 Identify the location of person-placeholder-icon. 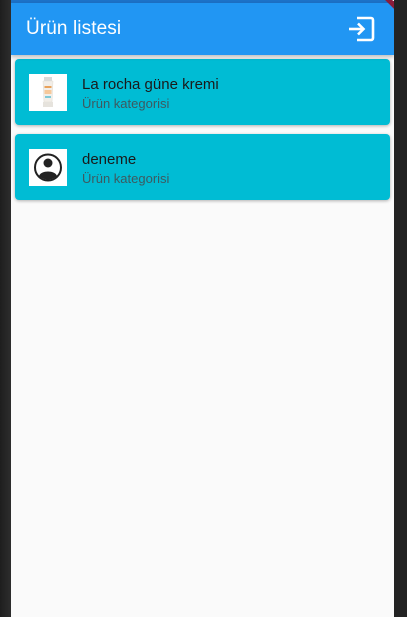
(48, 167).